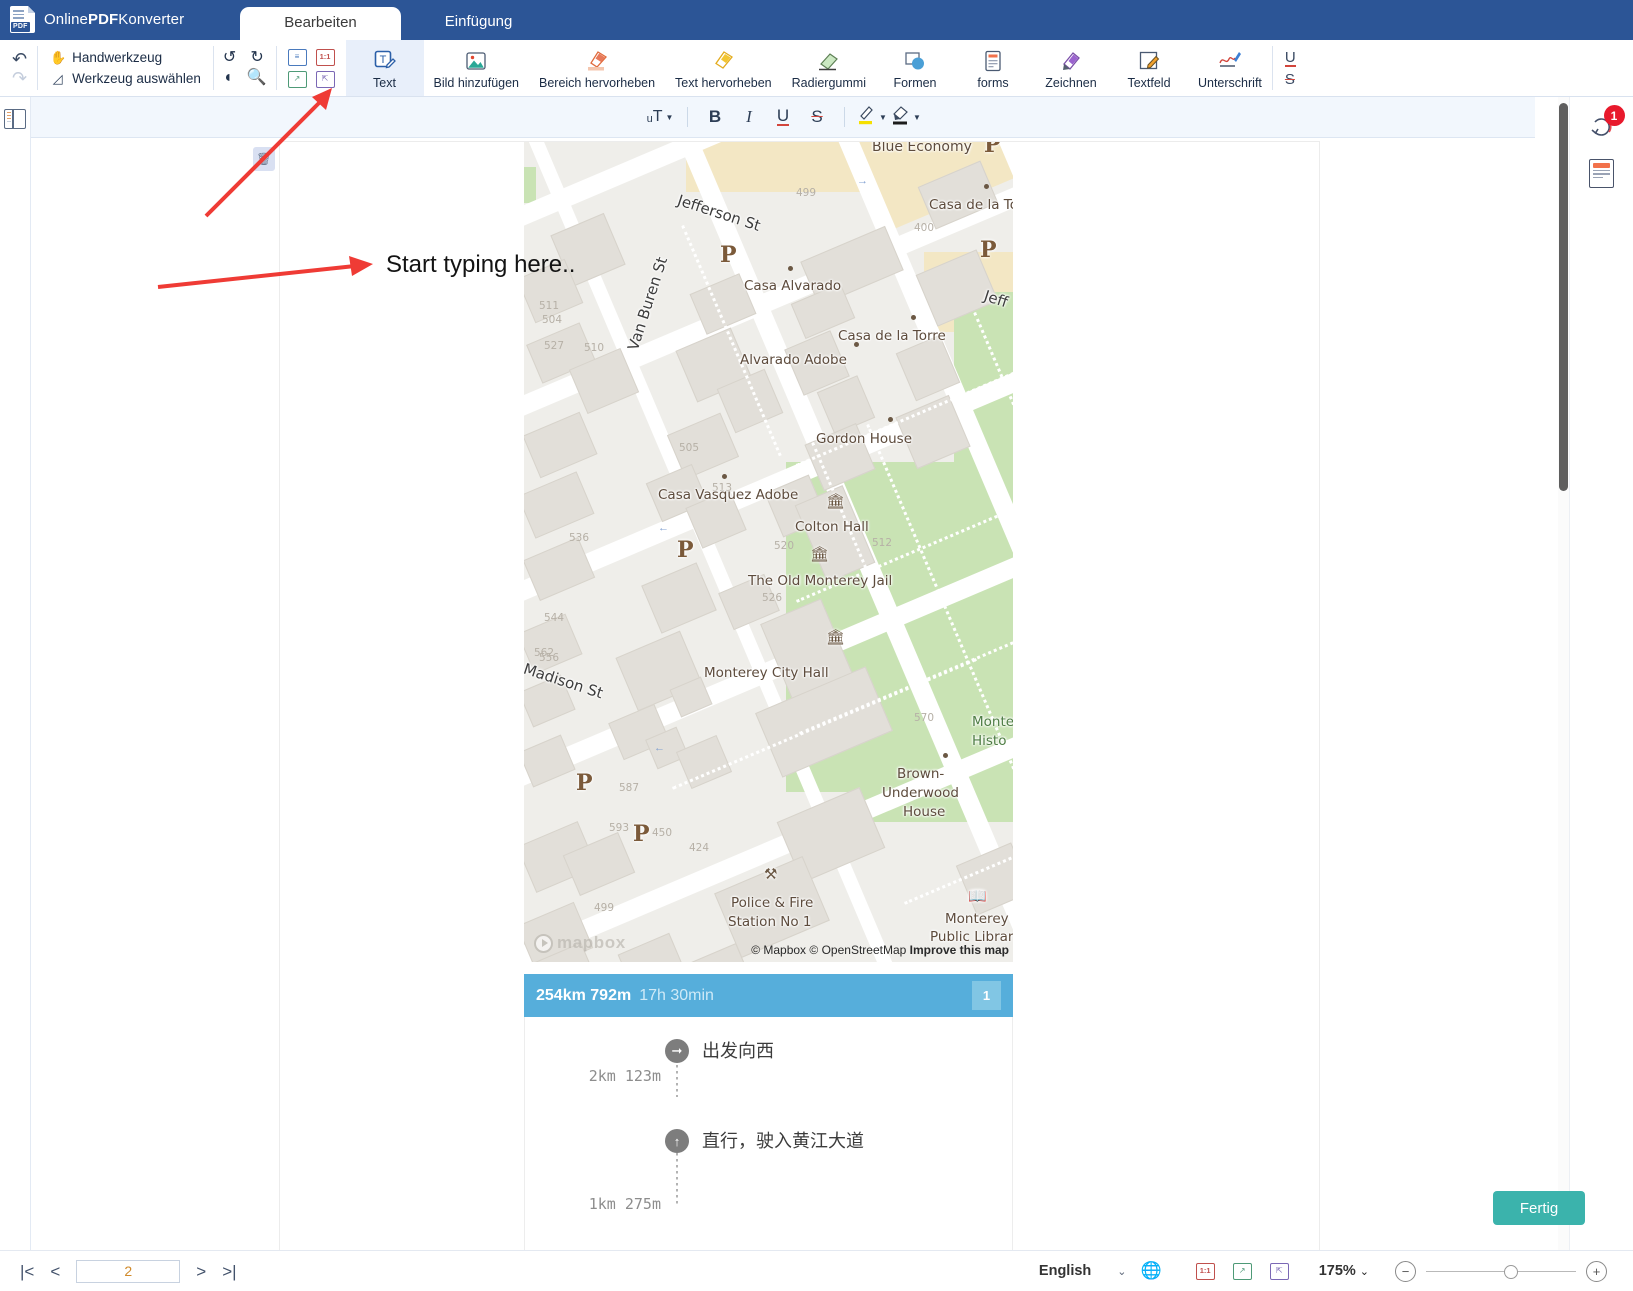 This screenshot has width=1633, height=1291. I want to click on turn-right-icon: ➞, so click(677, 1051).